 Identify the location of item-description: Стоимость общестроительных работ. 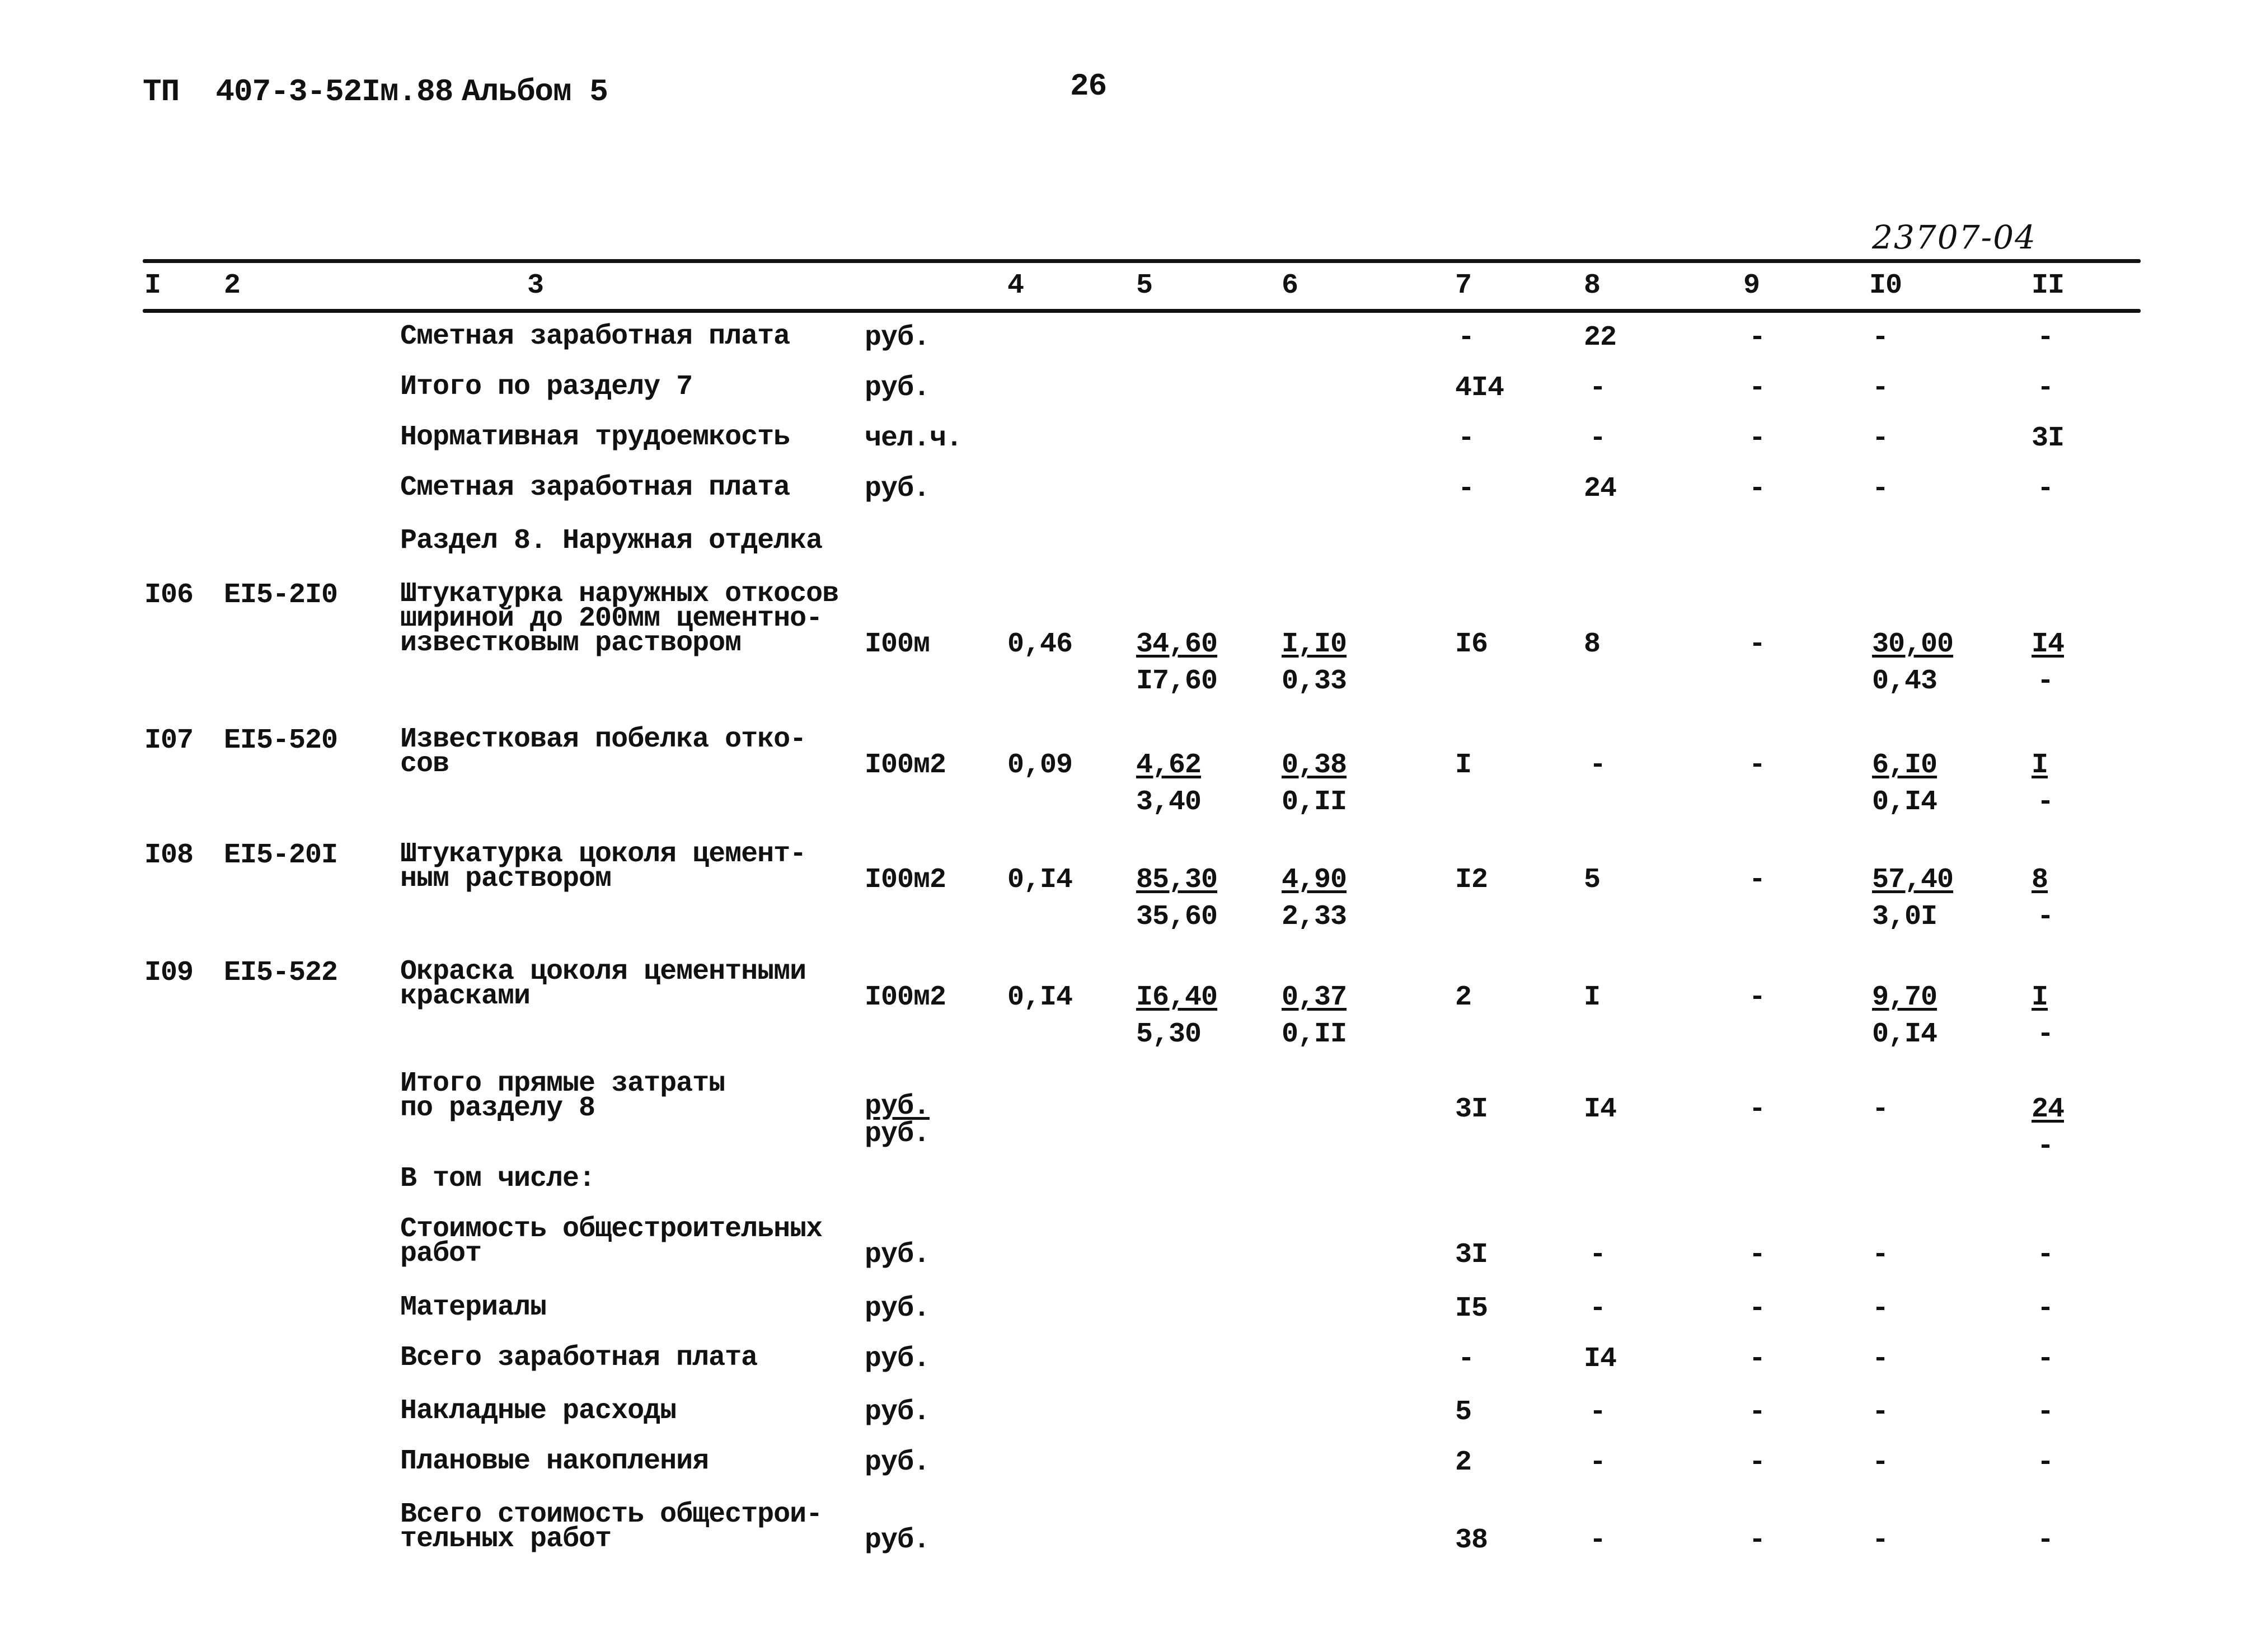
(611, 1241).